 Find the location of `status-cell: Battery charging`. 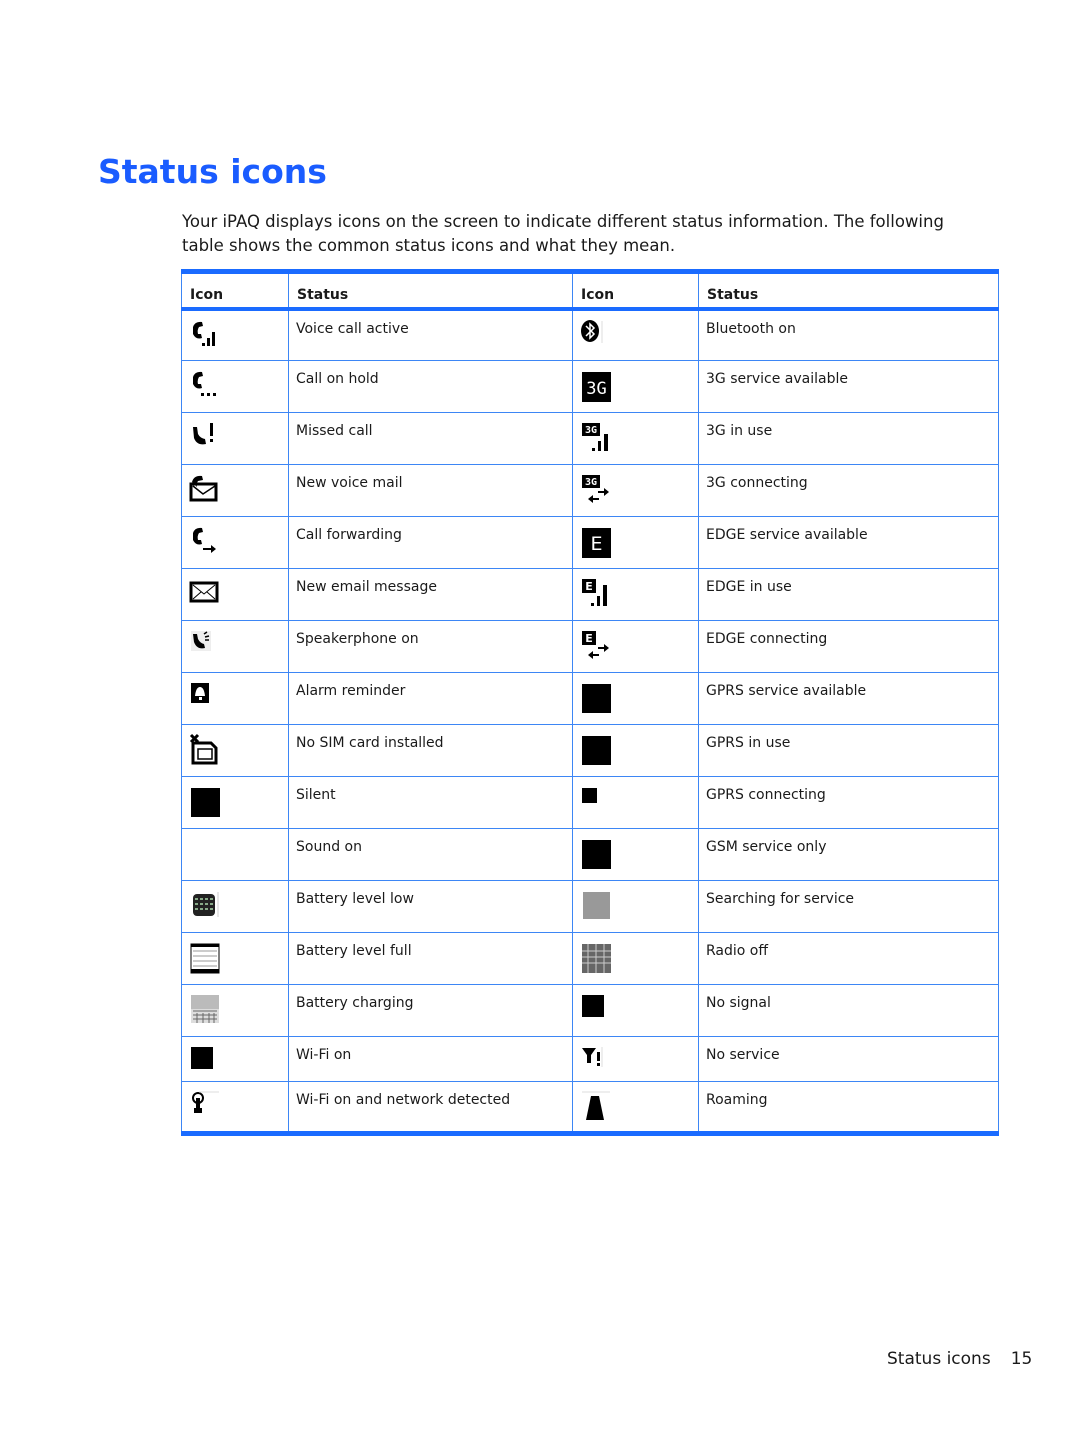

status-cell: Battery charging is located at coordinates (430, 1010).